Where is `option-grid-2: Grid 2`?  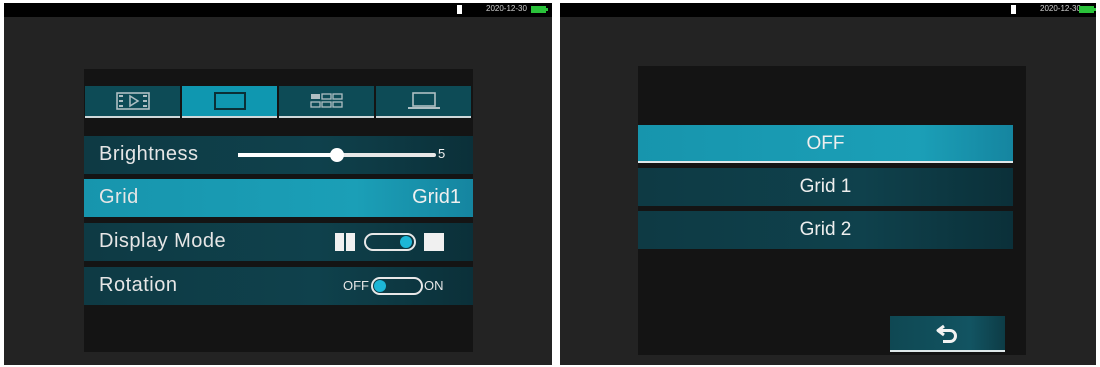
option-grid-2: Grid 2 is located at coordinates (825, 230).